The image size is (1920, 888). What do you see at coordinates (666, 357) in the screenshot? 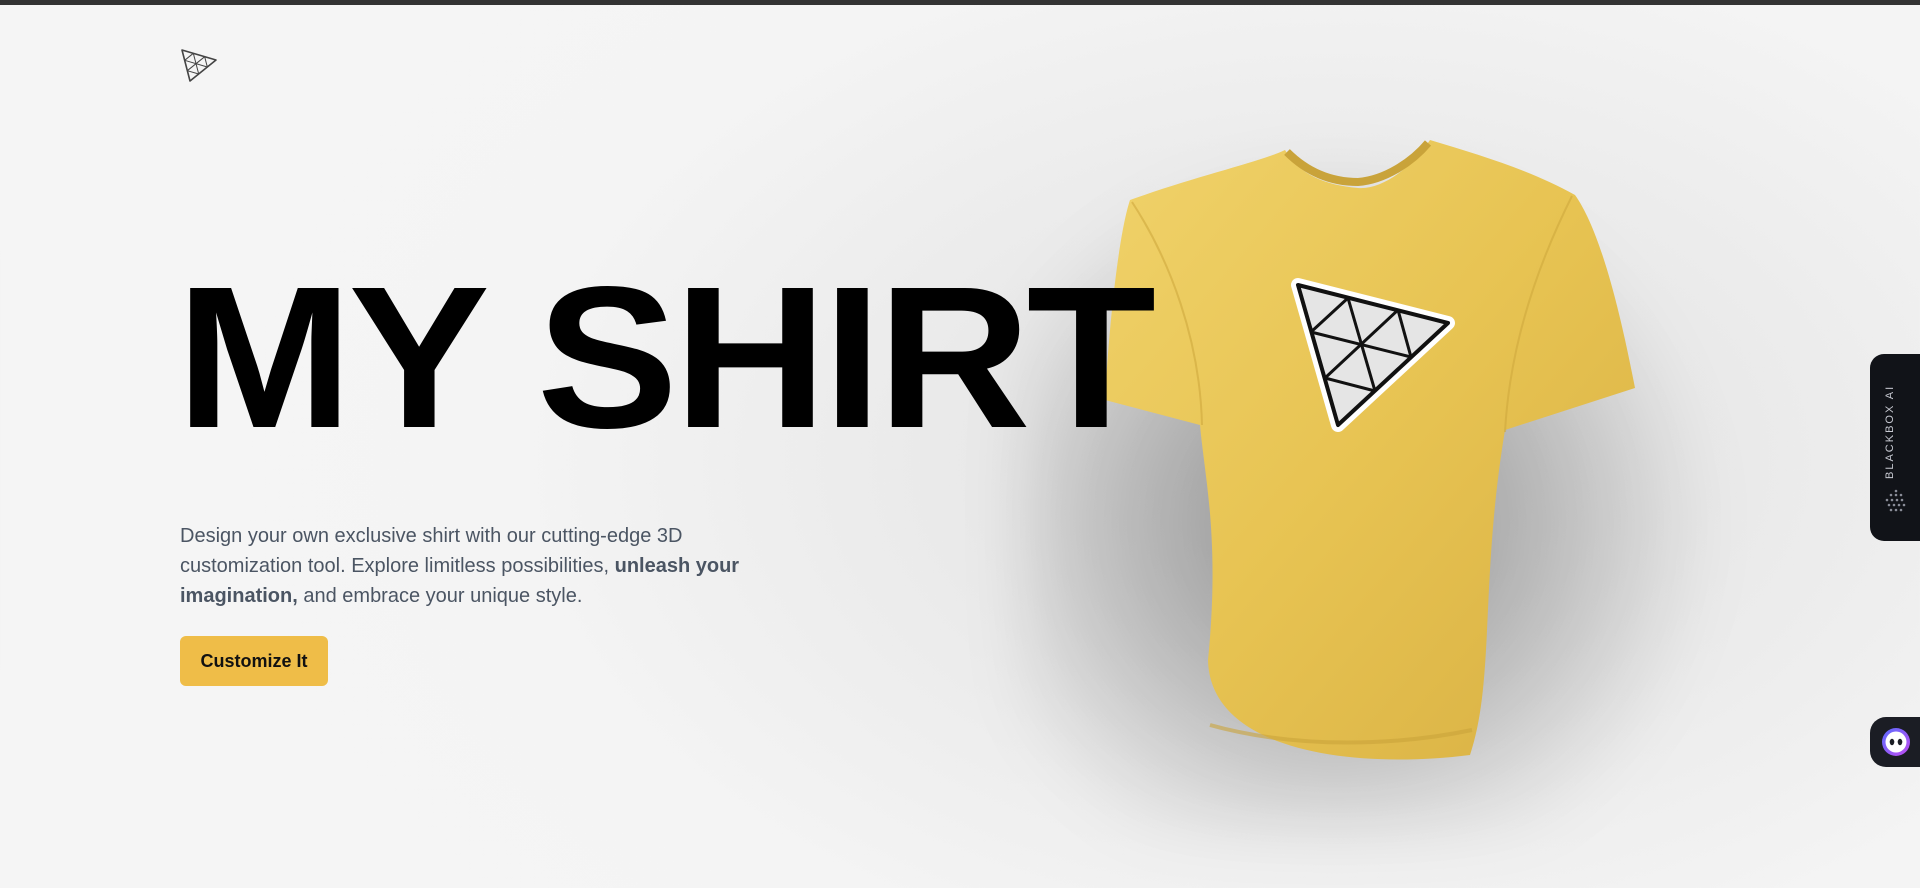
I see `hero-title: MY SHIRT` at bounding box center [666, 357].